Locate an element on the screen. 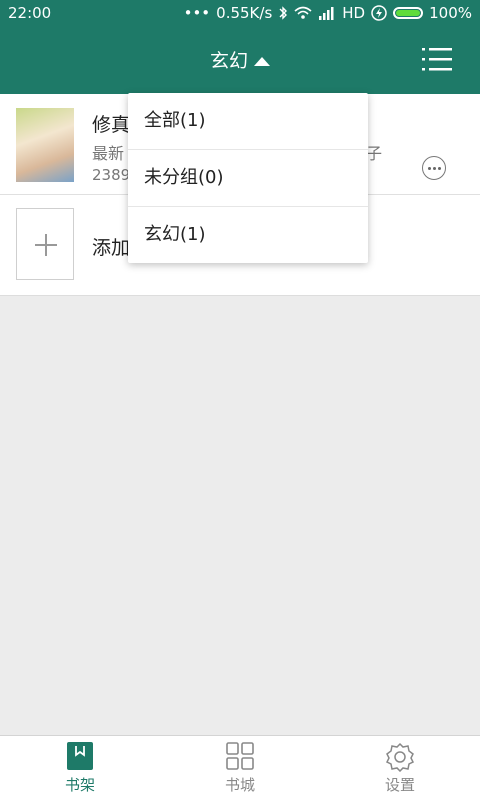 Image resolution: width=480 pixels, height=800 pixels. wifi-icon is located at coordinates (303, 12).